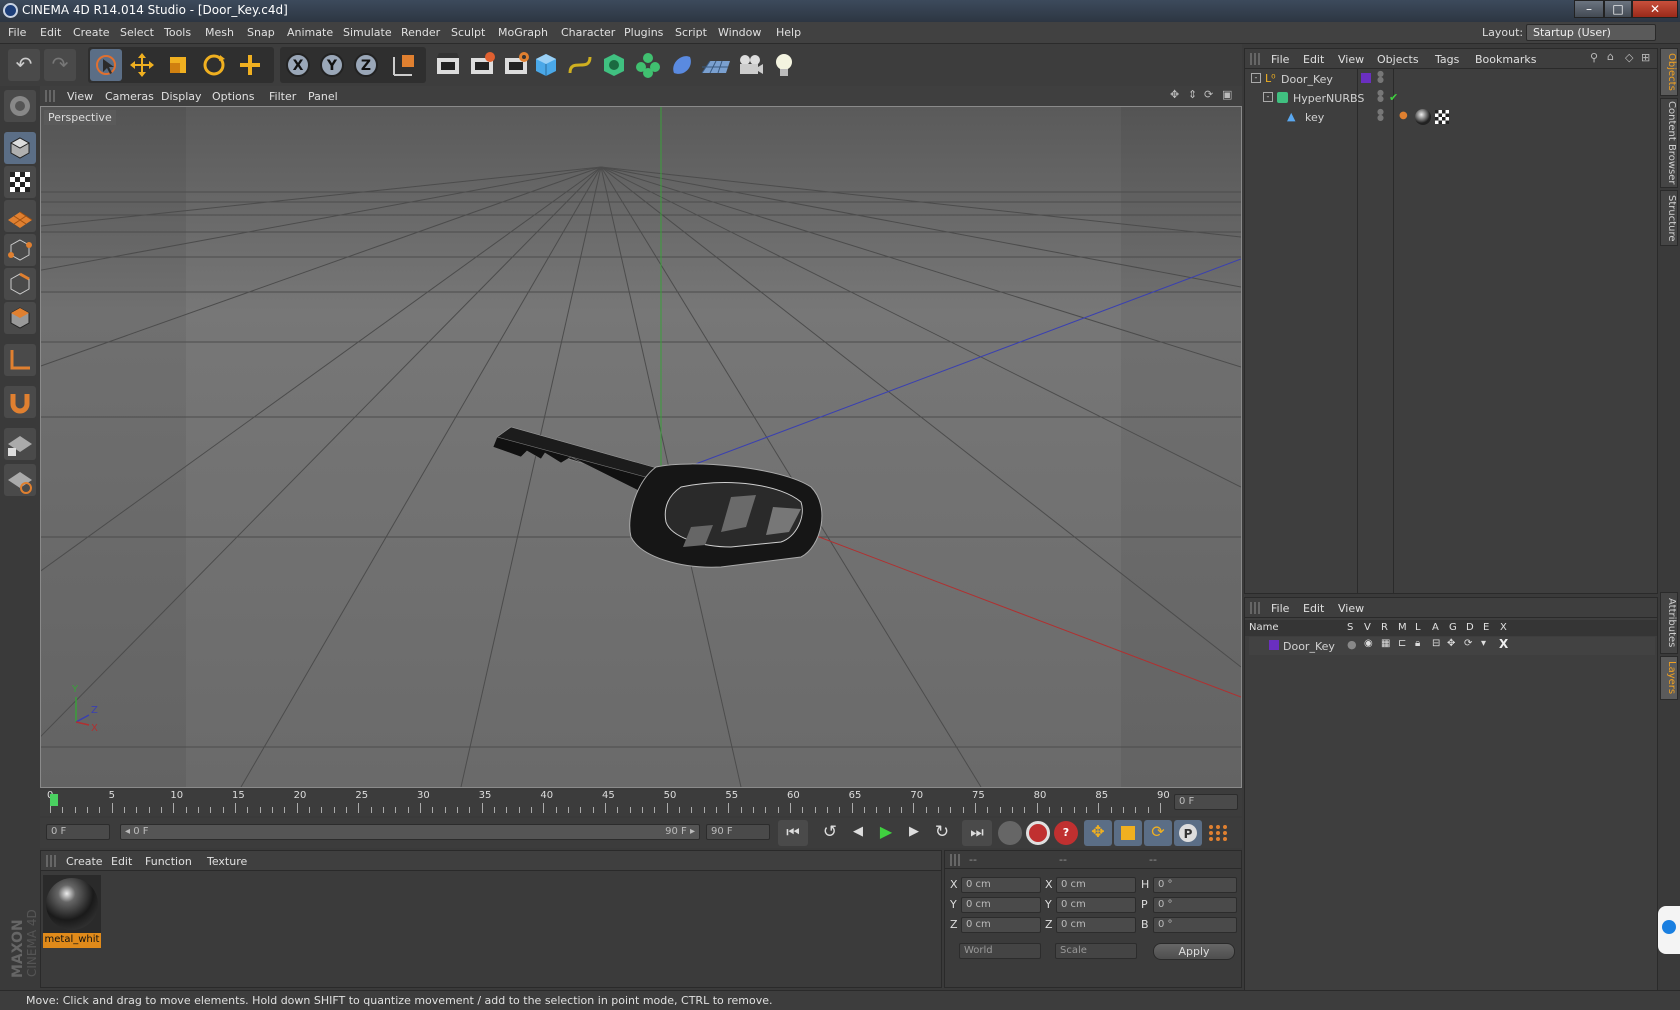 The width and height of the screenshot is (1680, 1010). Describe the element at coordinates (80, 96) in the screenshot. I see `viewport-menu-view: View` at that location.